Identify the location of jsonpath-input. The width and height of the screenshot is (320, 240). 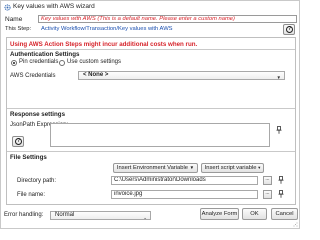
(160, 135).